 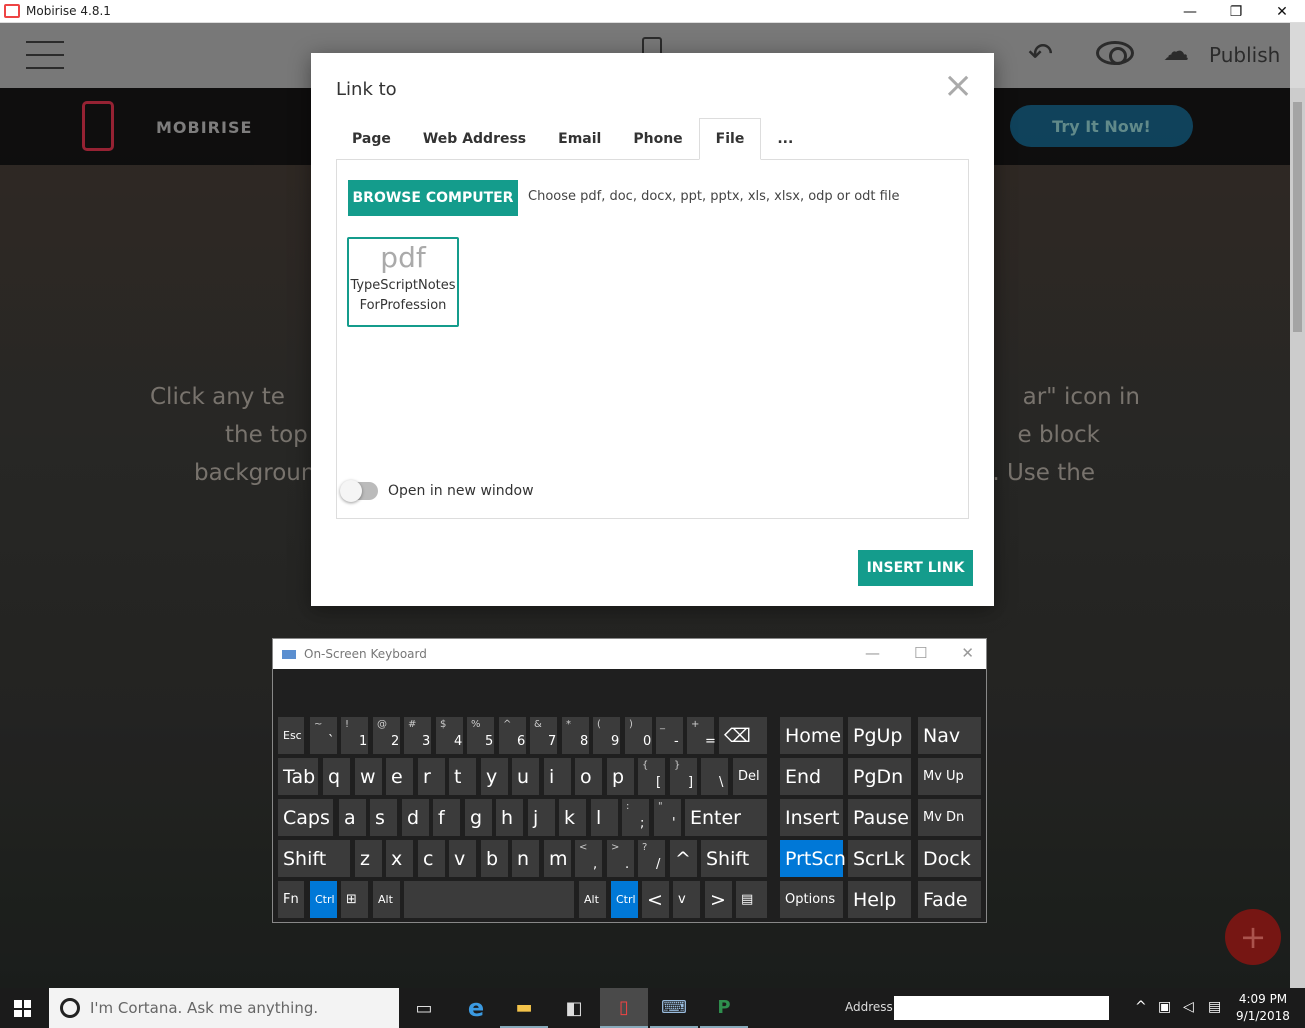 I want to click on osk-key-w: w, so click(x=368, y=776).